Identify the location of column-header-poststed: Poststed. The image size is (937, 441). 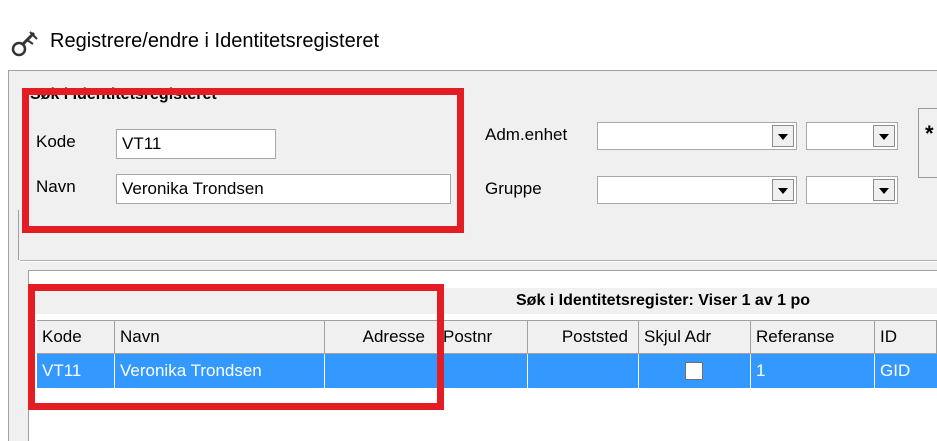
(583, 337).